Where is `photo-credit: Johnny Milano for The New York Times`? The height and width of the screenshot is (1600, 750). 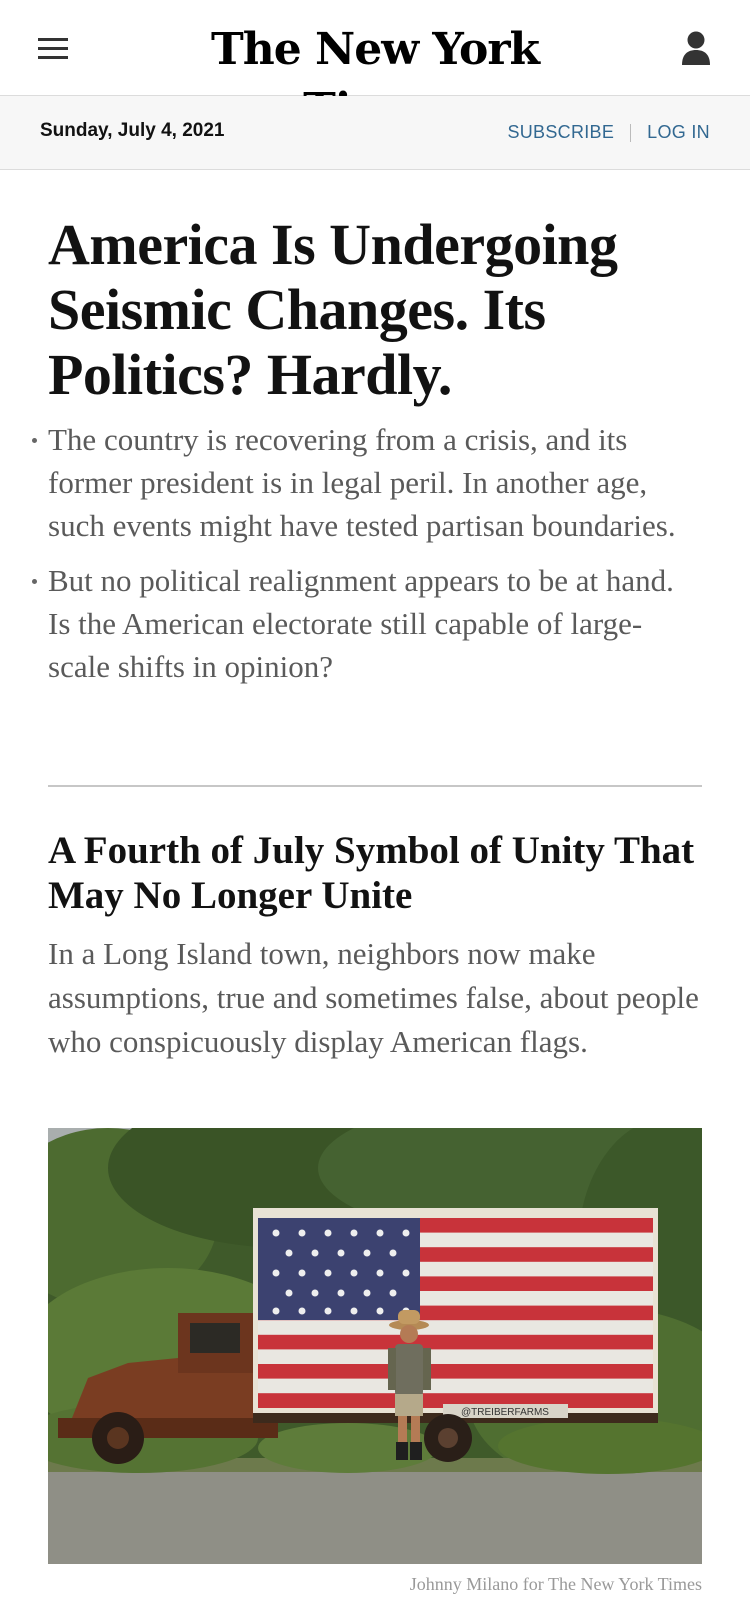 photo-credit: Johnny Milano for The New York Times is located at coordinates (555, 1584).